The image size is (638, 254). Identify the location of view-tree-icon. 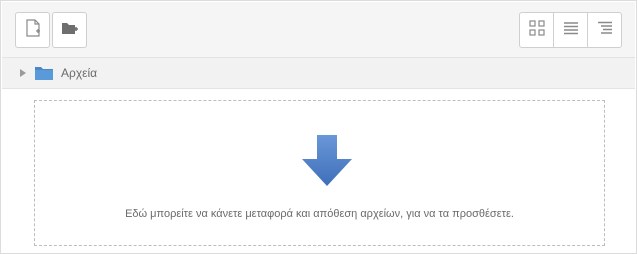
(605, 30).